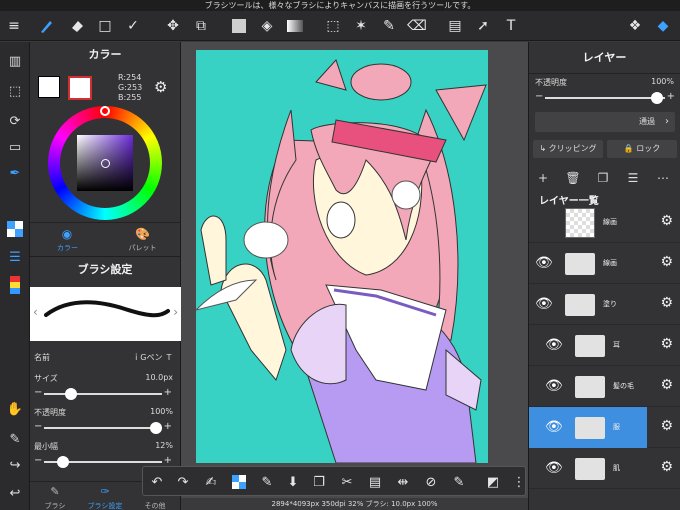  Describe the element at coordinates (493, 482) in the screenshot. I see `pen-box-icon: ◩` at that location.